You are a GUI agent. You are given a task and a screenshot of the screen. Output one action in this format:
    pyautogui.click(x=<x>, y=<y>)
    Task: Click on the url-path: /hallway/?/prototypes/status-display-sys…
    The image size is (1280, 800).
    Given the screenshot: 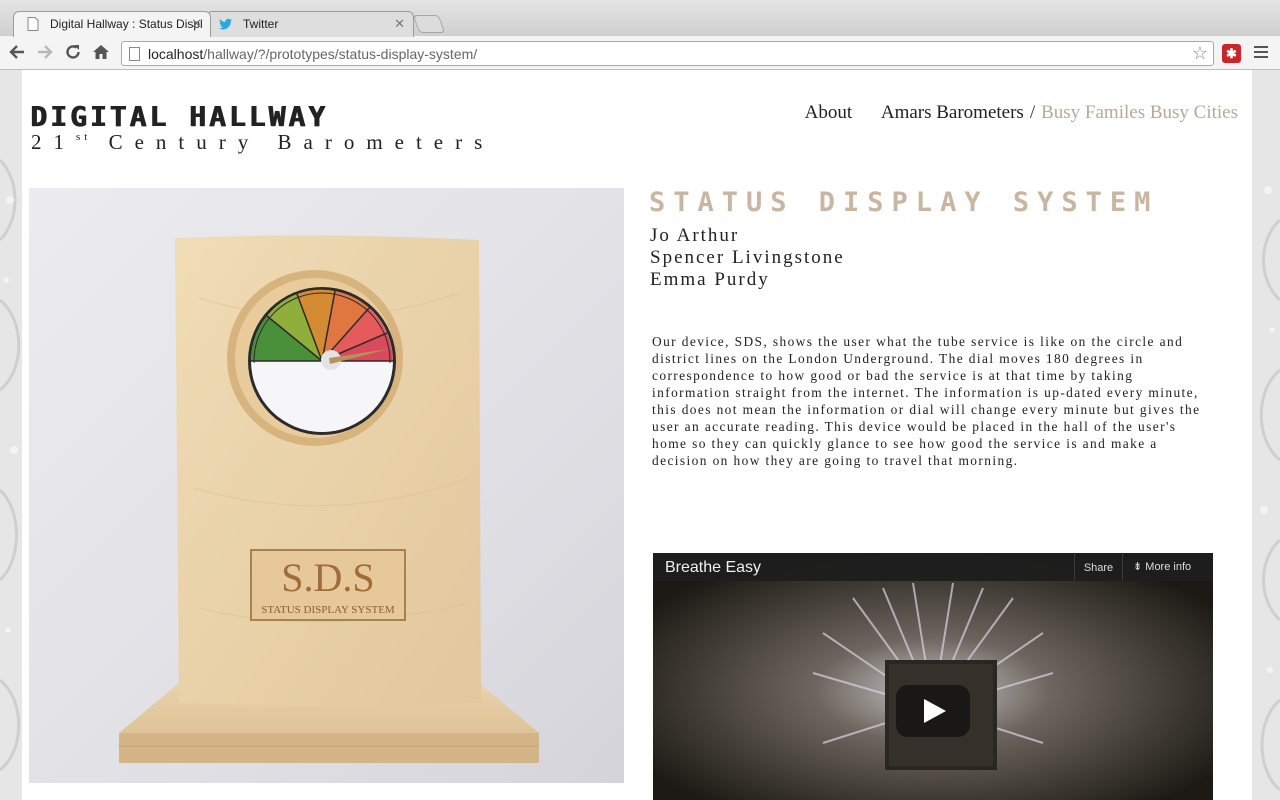 What is the action you would take?
    pyautogui.click(x=340, y=54)
    